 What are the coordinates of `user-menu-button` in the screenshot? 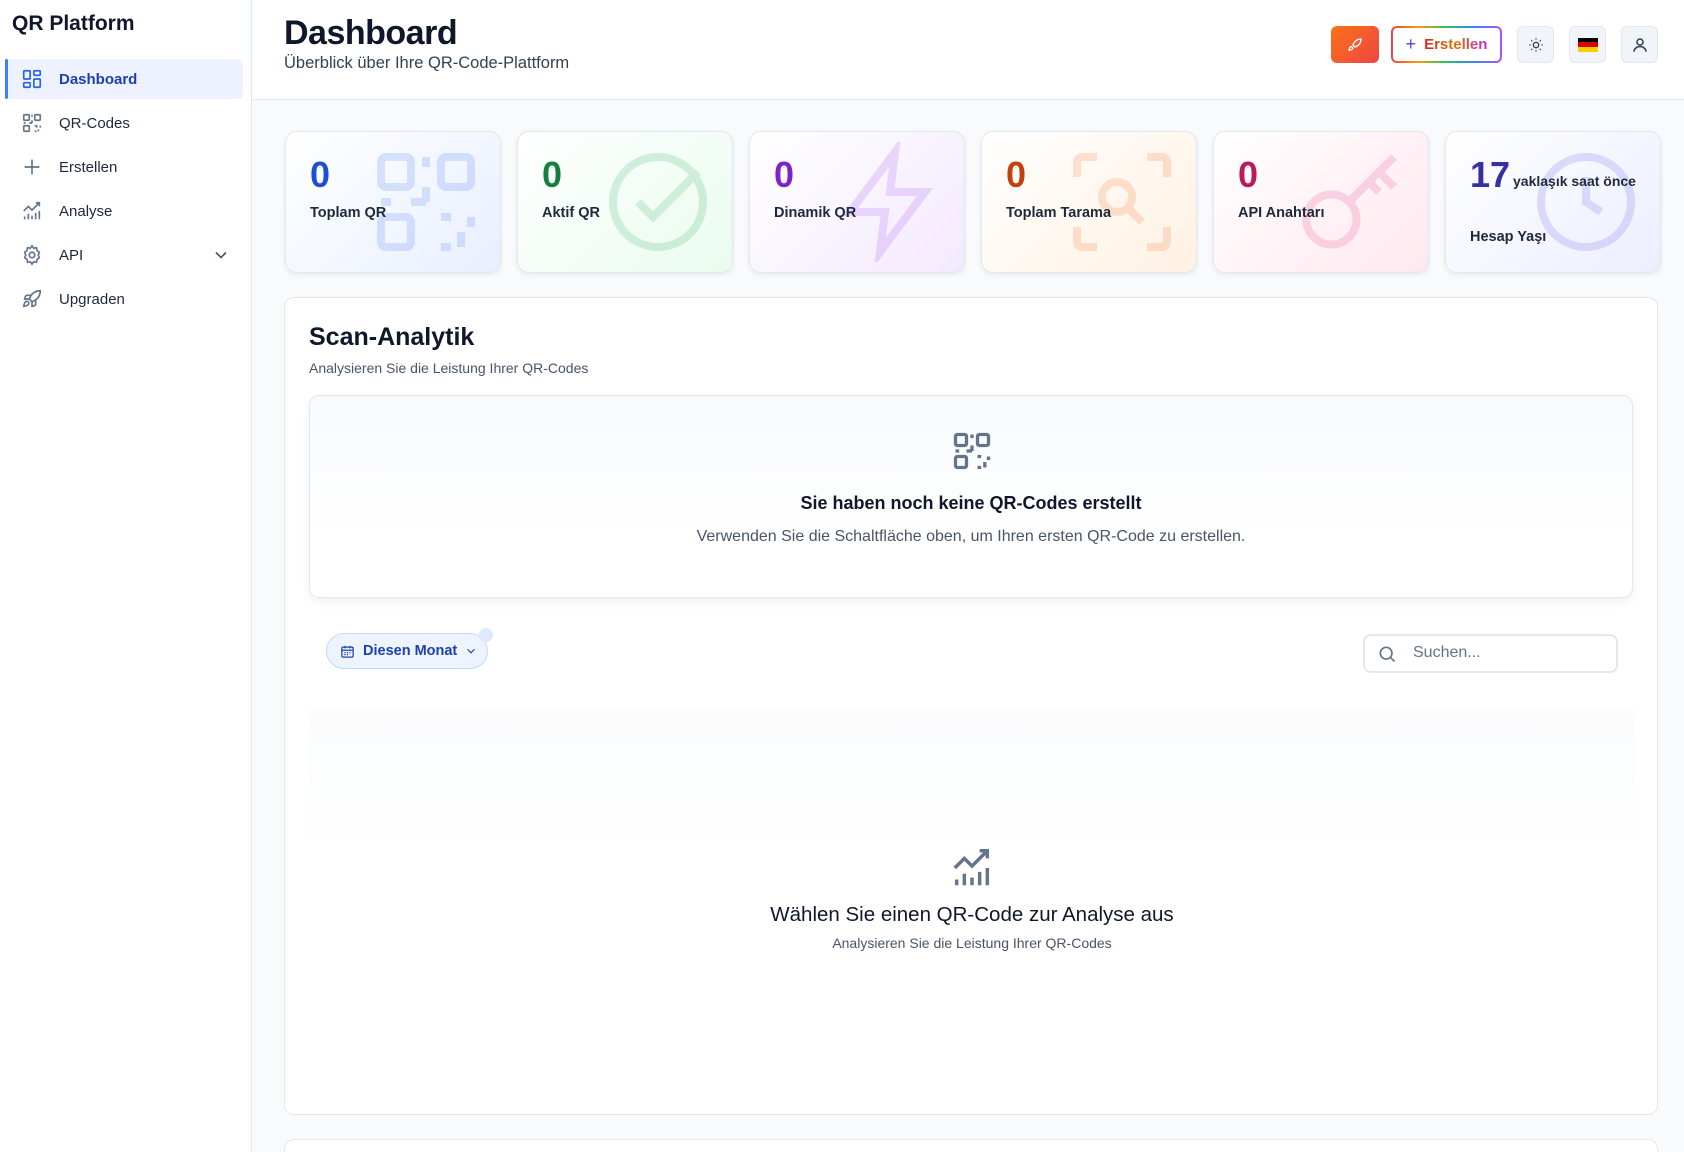 It's located at (1639, 44).